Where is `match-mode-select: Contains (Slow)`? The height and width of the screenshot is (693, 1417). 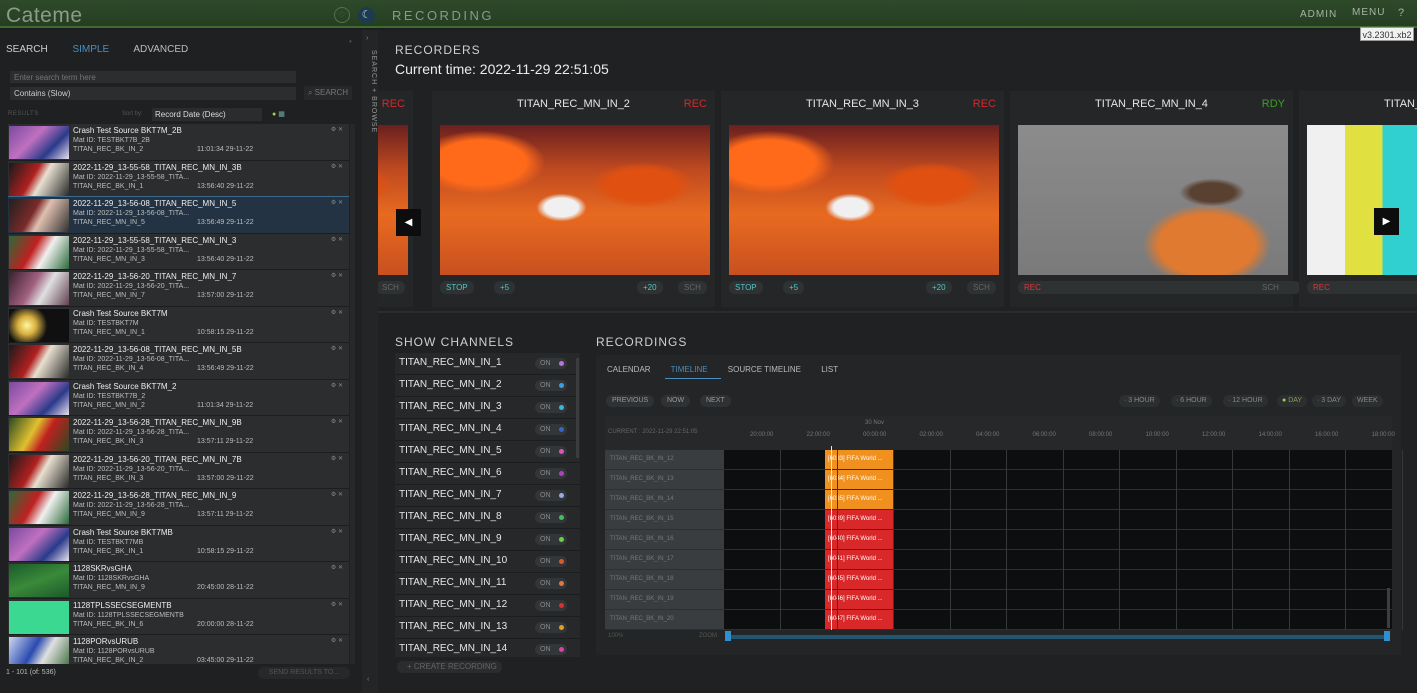
match-mode-select: Contains (Slow) is located at coordinates (153, 93).